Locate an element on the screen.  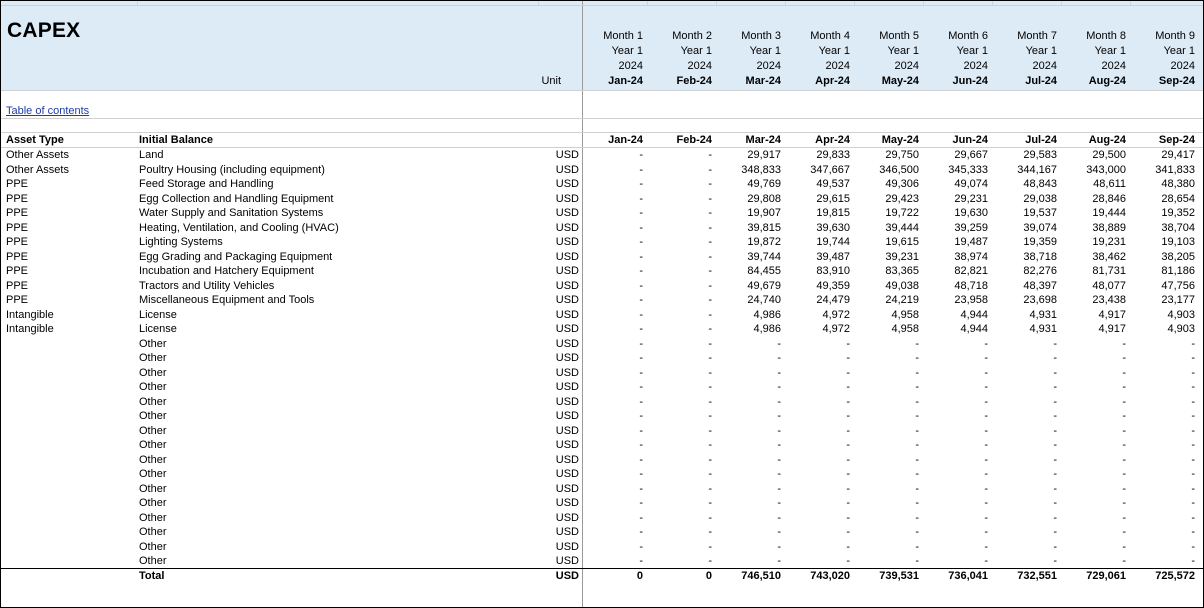
value-cell: 4,931 is located at coordinates (1043, 314).